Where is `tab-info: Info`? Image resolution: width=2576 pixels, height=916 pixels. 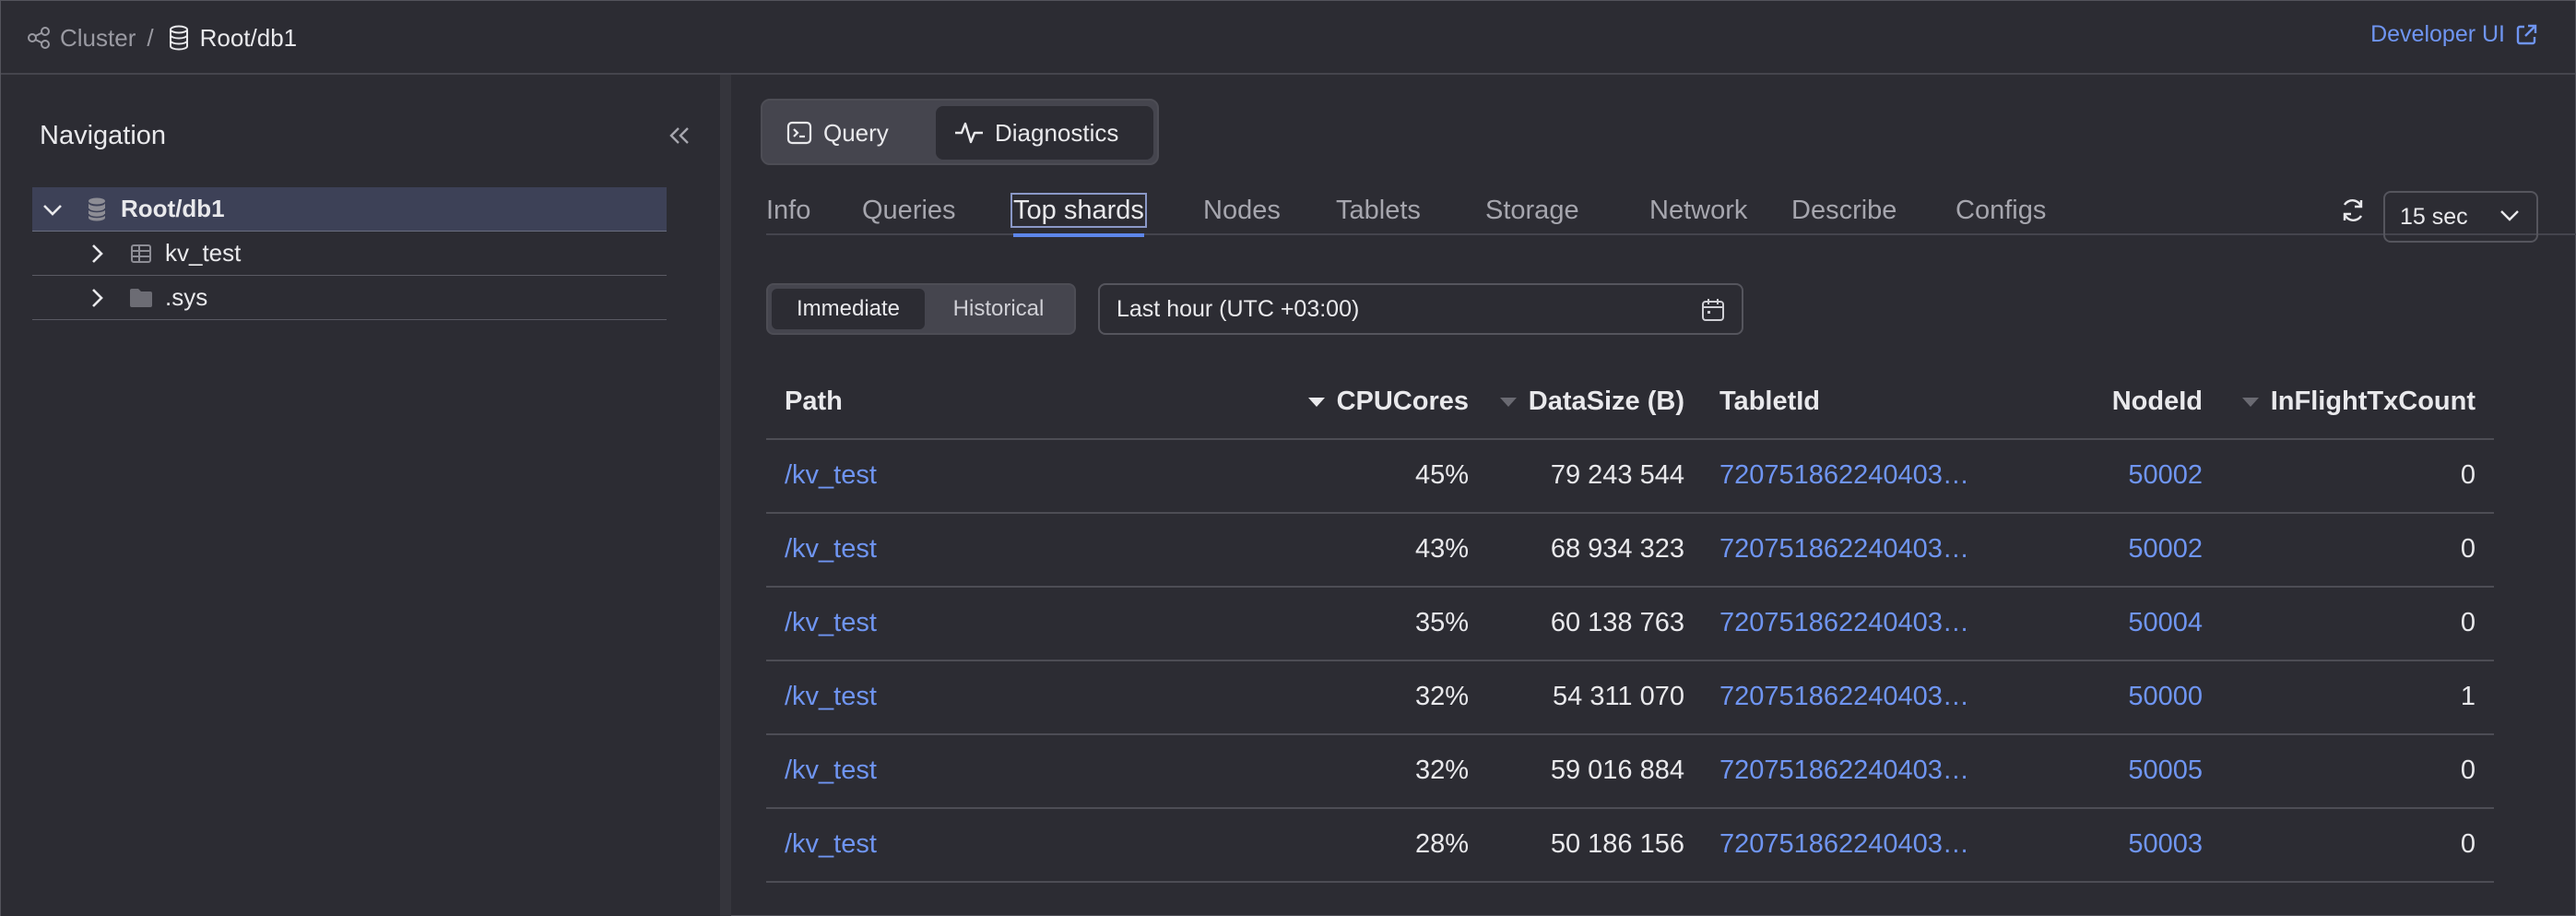 tab-info: Info is located at coordinates (788, 214).